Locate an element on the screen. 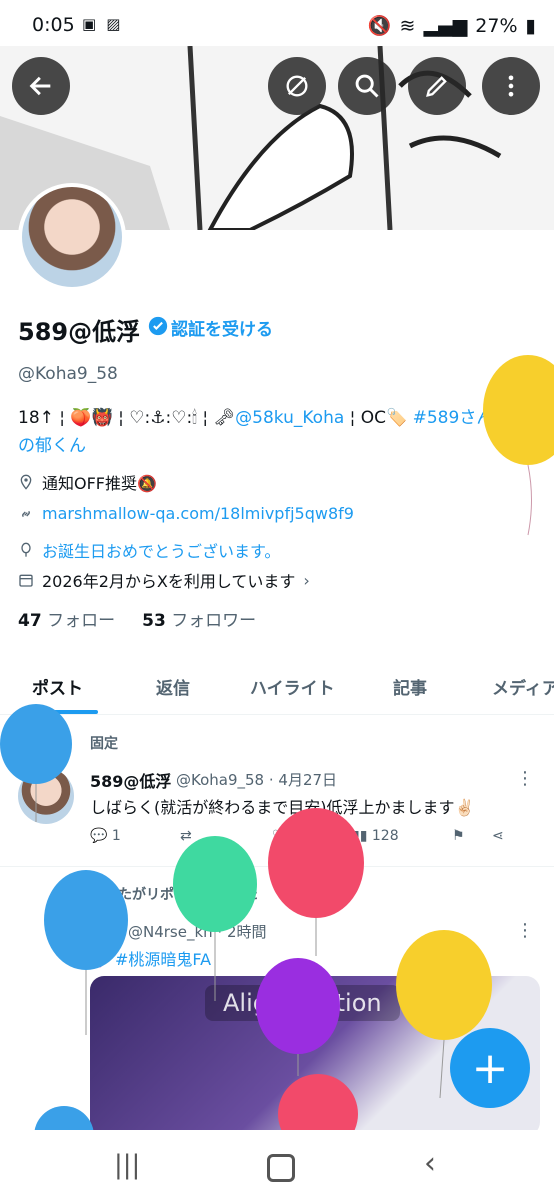  location-pin-icon is located at coordinates (26, 482).